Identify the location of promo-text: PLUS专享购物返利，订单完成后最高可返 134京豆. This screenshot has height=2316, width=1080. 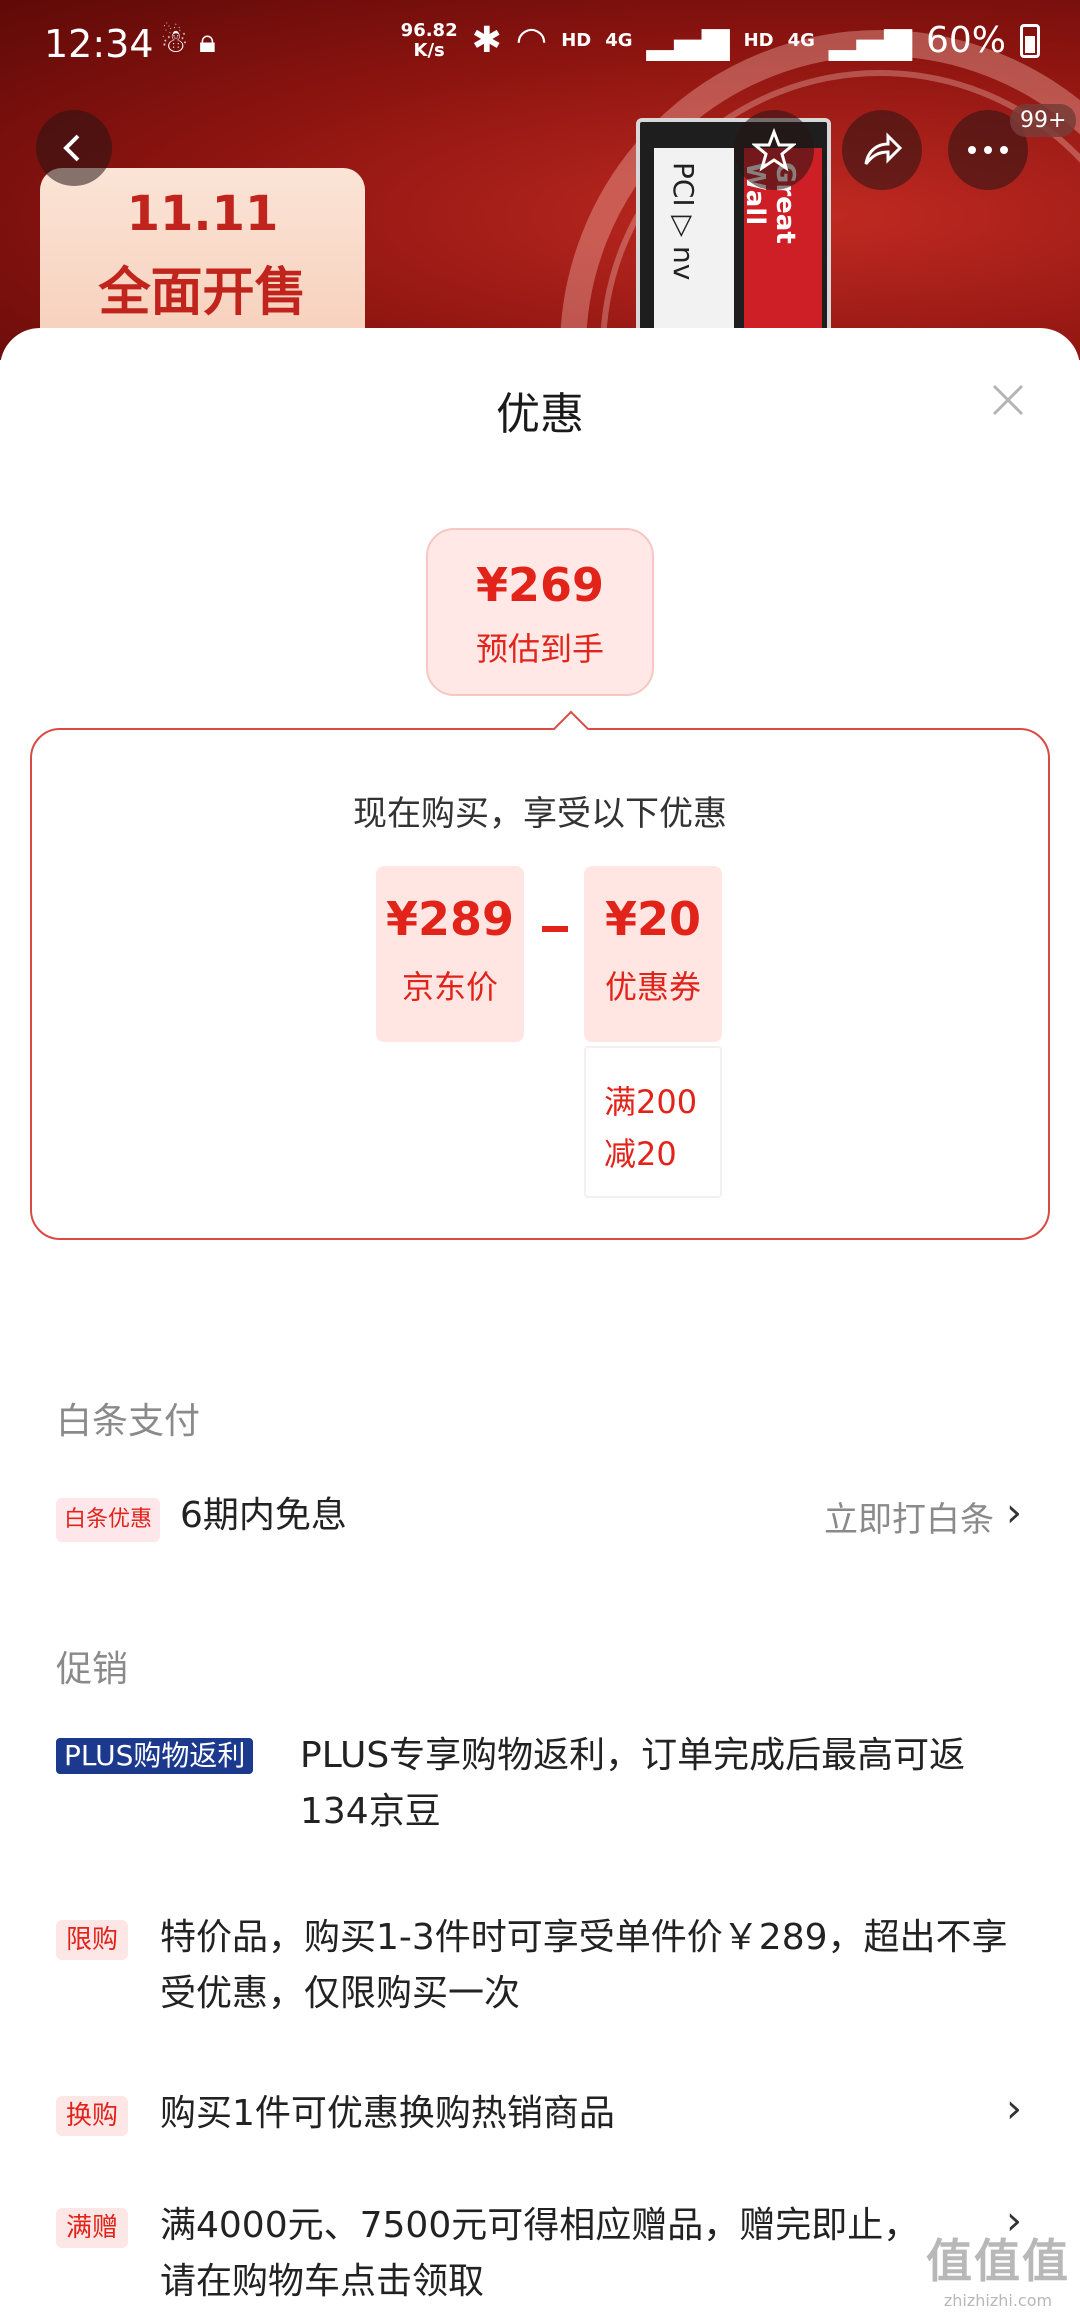
(633, 1783).